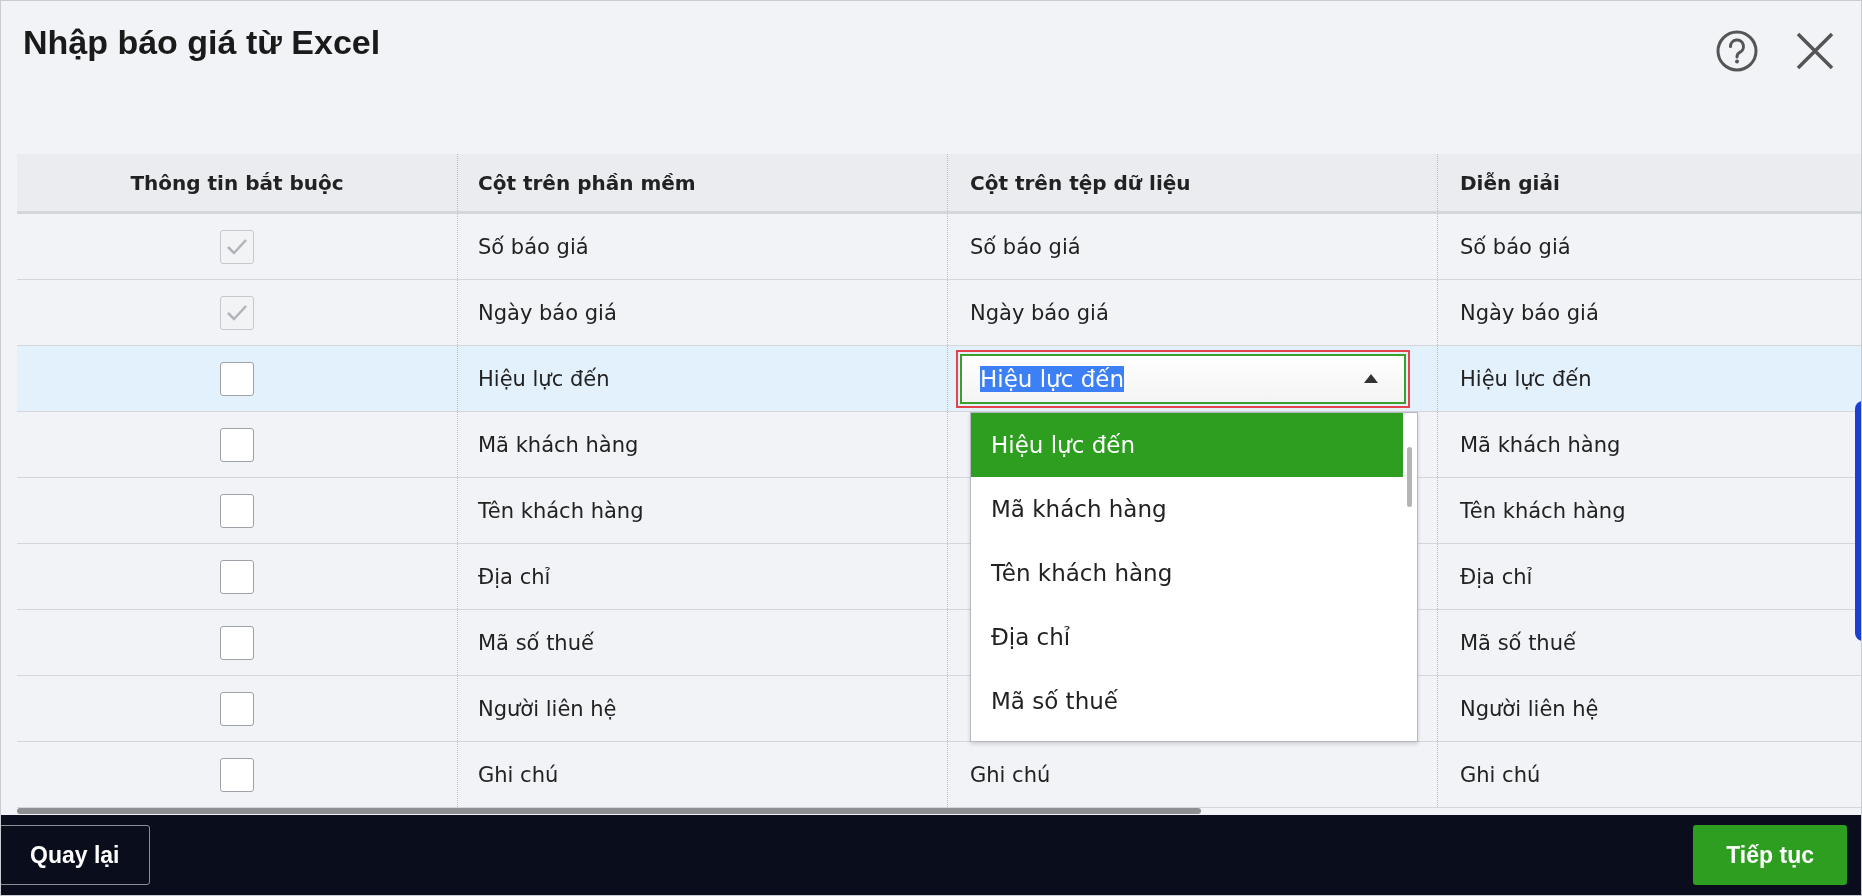  What do you see at coordinates (1187, 509) in the screenshot?
I see `dropdown-option: Mã khách hàng` at bounding box center [1187, 509].